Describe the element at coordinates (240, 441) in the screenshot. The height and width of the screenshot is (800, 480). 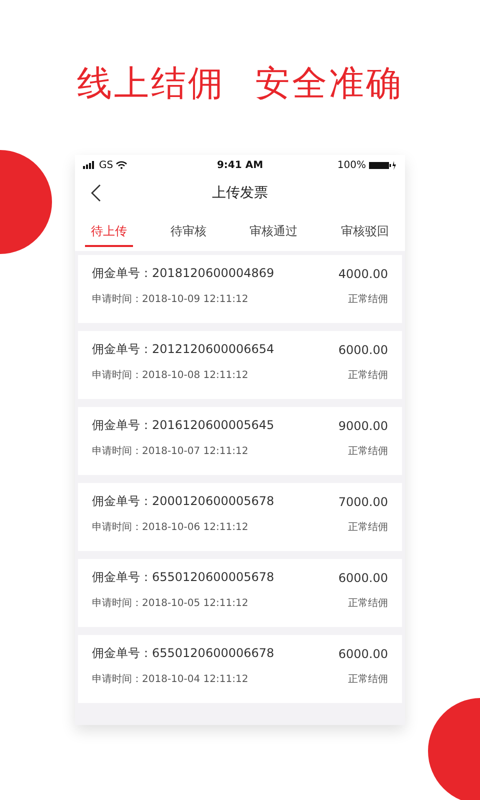
I see `order-card: 佣金单号：2016120600005645 9000.00 申请时间：2018-10-07 12:11:12 正常结佣` at that location.